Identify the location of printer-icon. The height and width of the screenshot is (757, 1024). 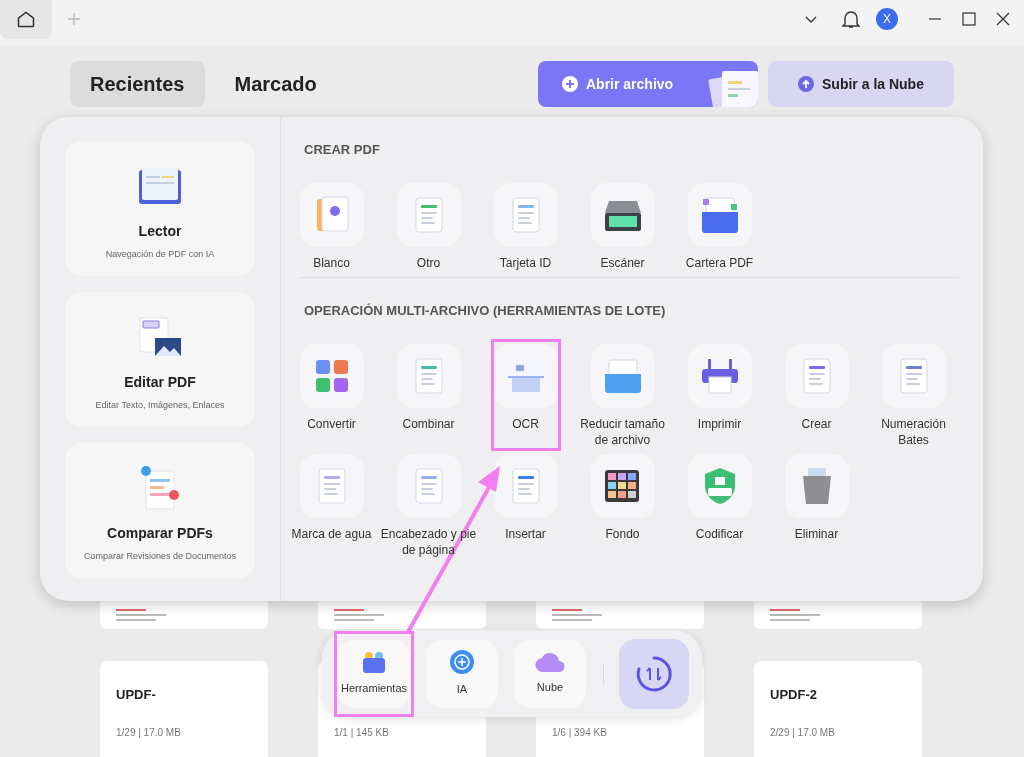
(719, 376).